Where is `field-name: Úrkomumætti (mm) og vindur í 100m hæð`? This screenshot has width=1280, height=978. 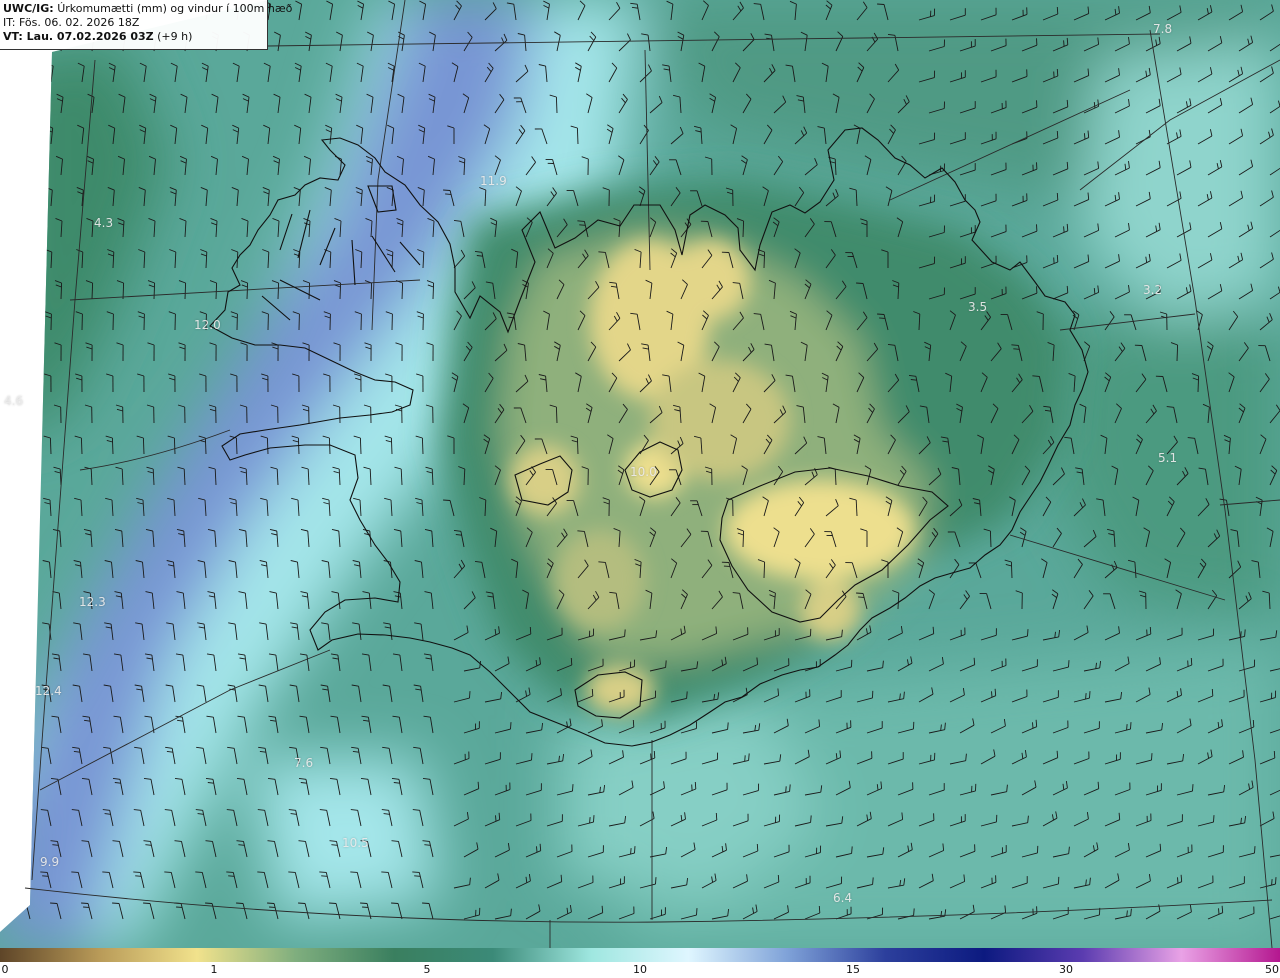
field-name: Úrkomumætti (mm) og vindur í 100m hæð is located at coordinates (175, 8).